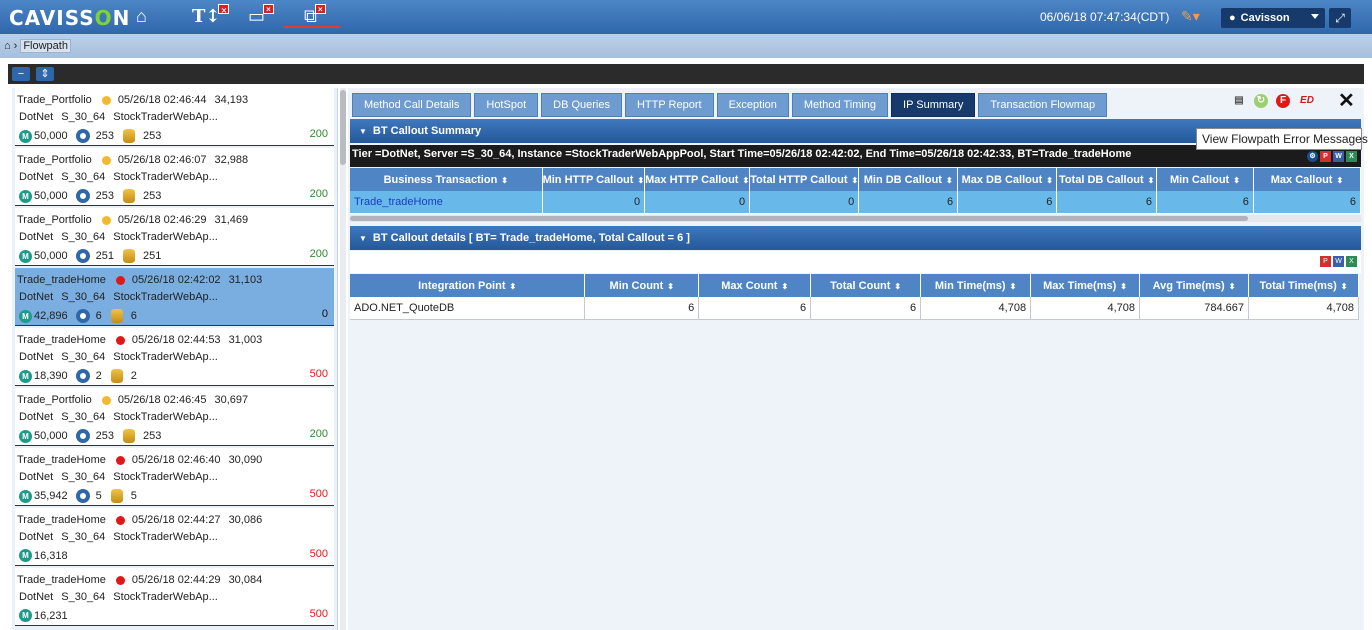  What do you see at coordinates (25, 256) in the screenshot?
I see `response-time-icon: M` at bounding box center [25, 256].